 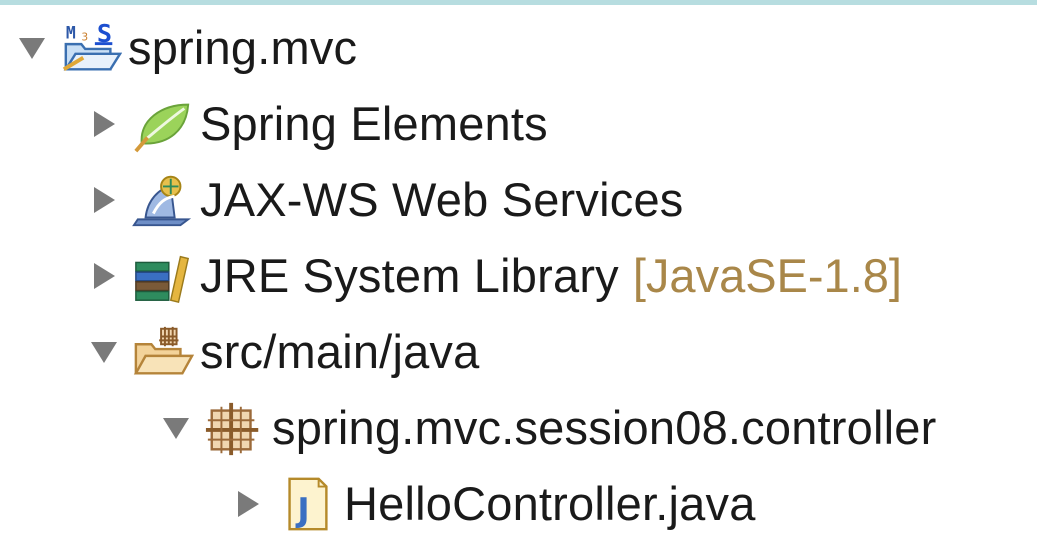 I want to click on view-top-border, so click(x=518, y=5).